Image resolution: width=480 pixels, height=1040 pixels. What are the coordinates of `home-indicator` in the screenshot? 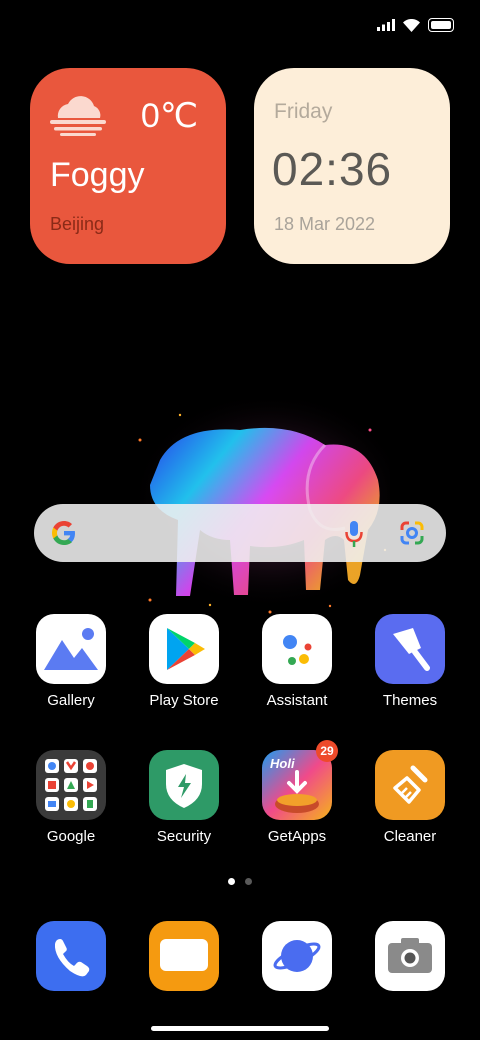 It's located at (240, 1028).